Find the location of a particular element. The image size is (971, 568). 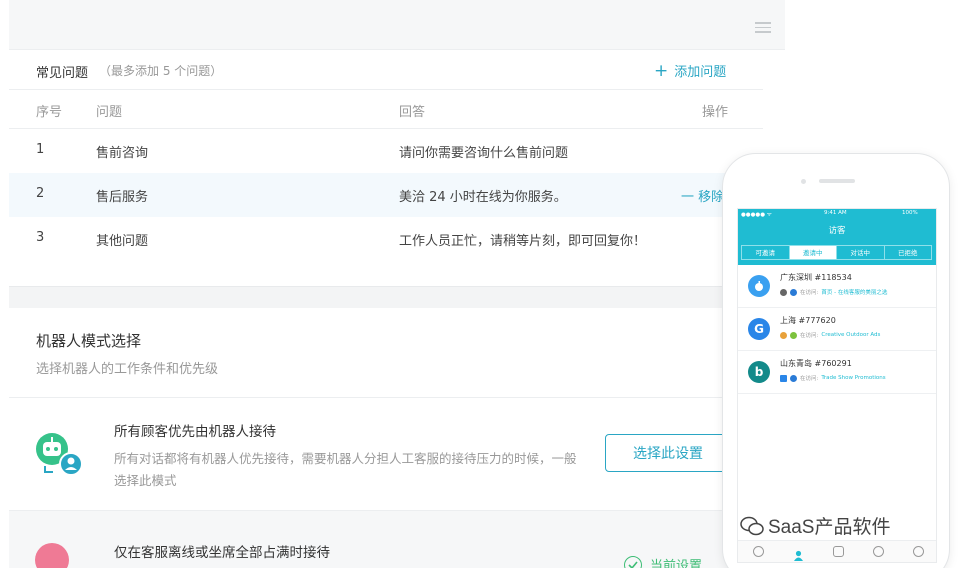

visitor-title: 山东青岛 #760291 is located at coordinates (816, 363).